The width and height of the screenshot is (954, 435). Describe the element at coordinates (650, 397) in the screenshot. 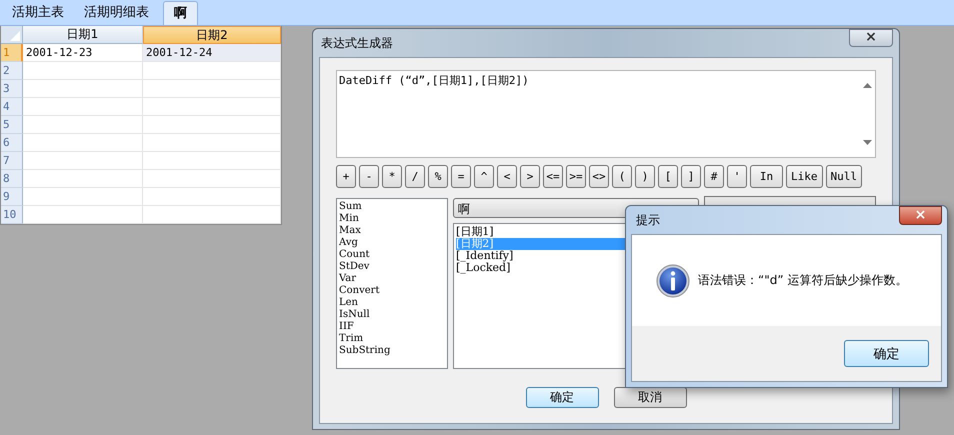

I see `cancel-button: 取消` at that location.